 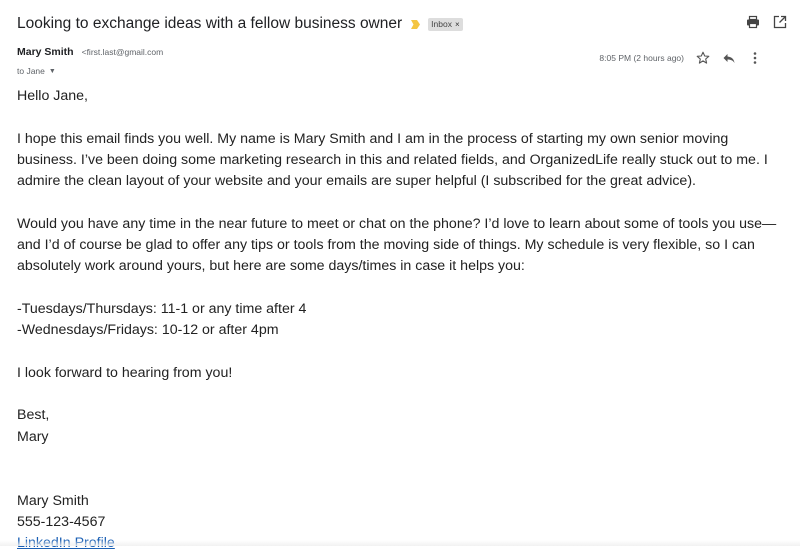 I want to click on more-options-icon, so click(x=755, y=58).